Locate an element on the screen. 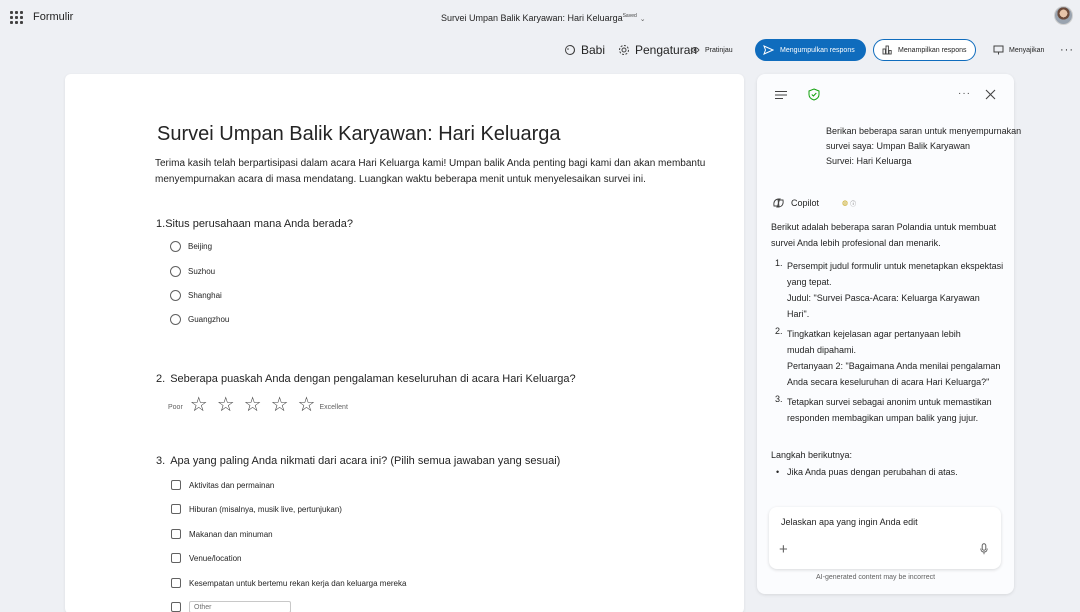 The height and width of the screenshot is (612, 1080). radio-option: Guangzhou is located at coordinates (199, 319).